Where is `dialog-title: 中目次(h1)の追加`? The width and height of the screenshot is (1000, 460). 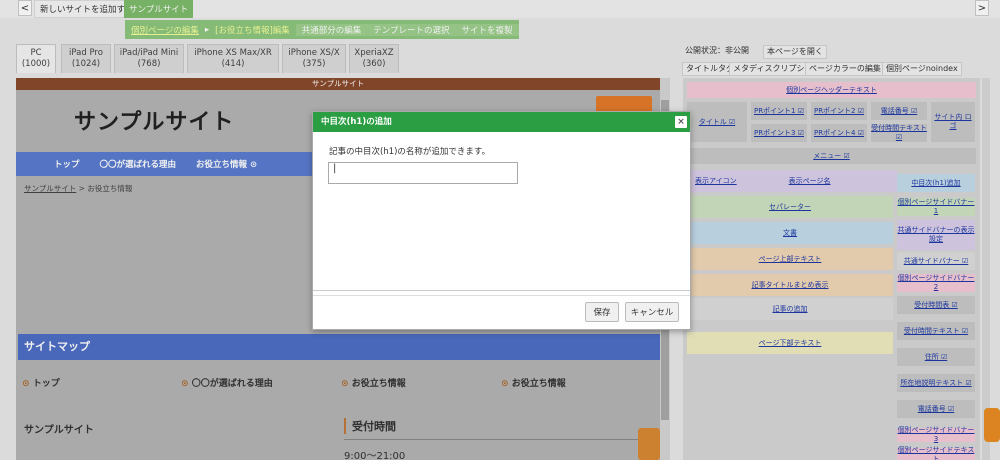 dialog-title: 中目次(h1)の追加 is located at coordinates (501, 122).